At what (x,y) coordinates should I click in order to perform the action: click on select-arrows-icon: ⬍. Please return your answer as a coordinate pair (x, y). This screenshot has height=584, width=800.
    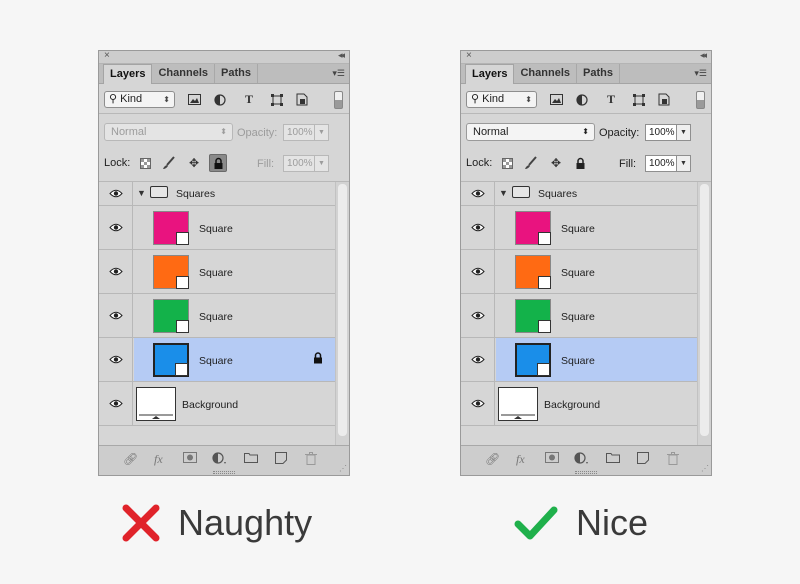
    Looking at the image, I should click on (166, 99).